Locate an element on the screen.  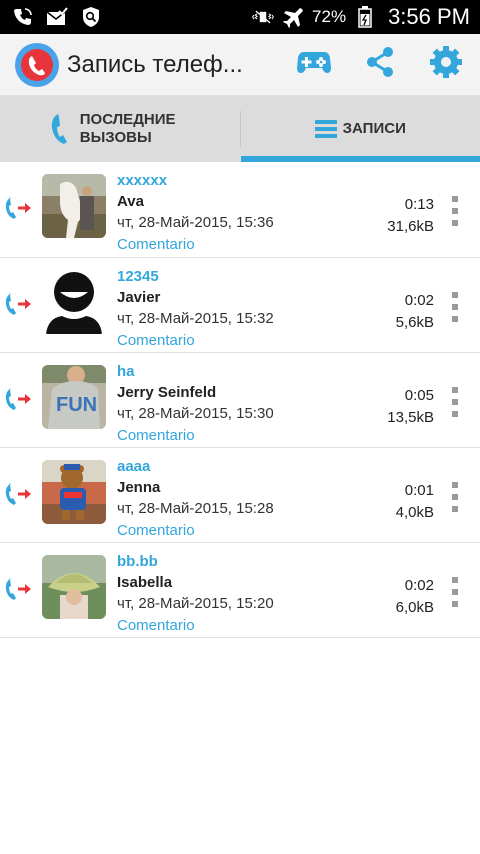
recording-tag: aaaa is located at coordinates (134, 466).